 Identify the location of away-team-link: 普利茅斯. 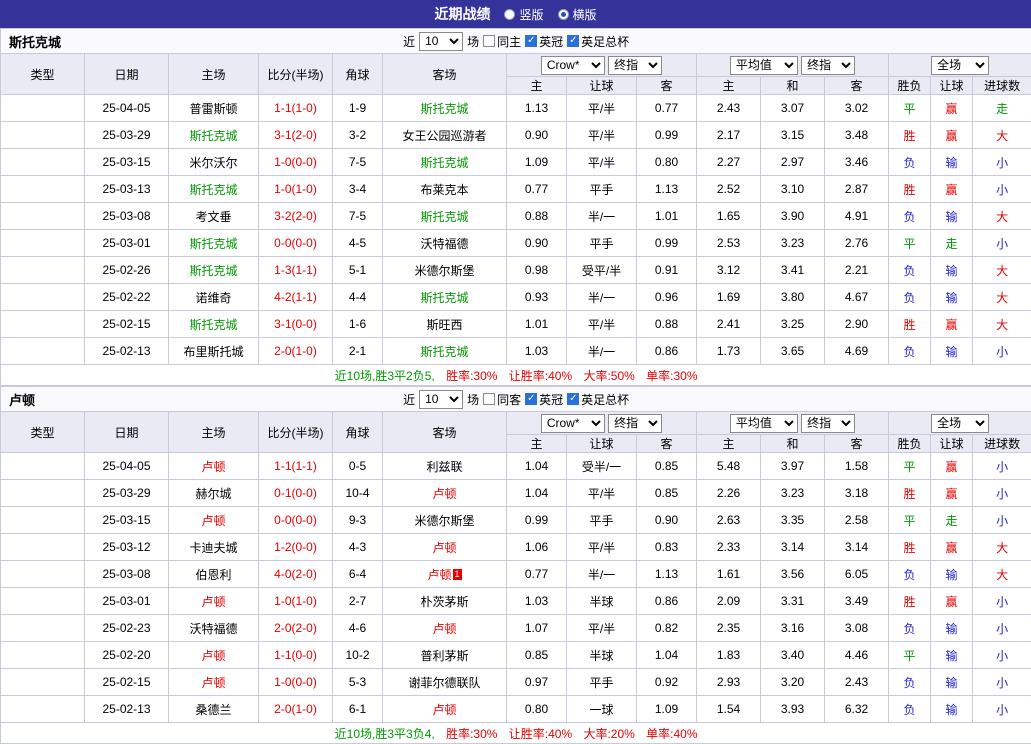
(444, 656).